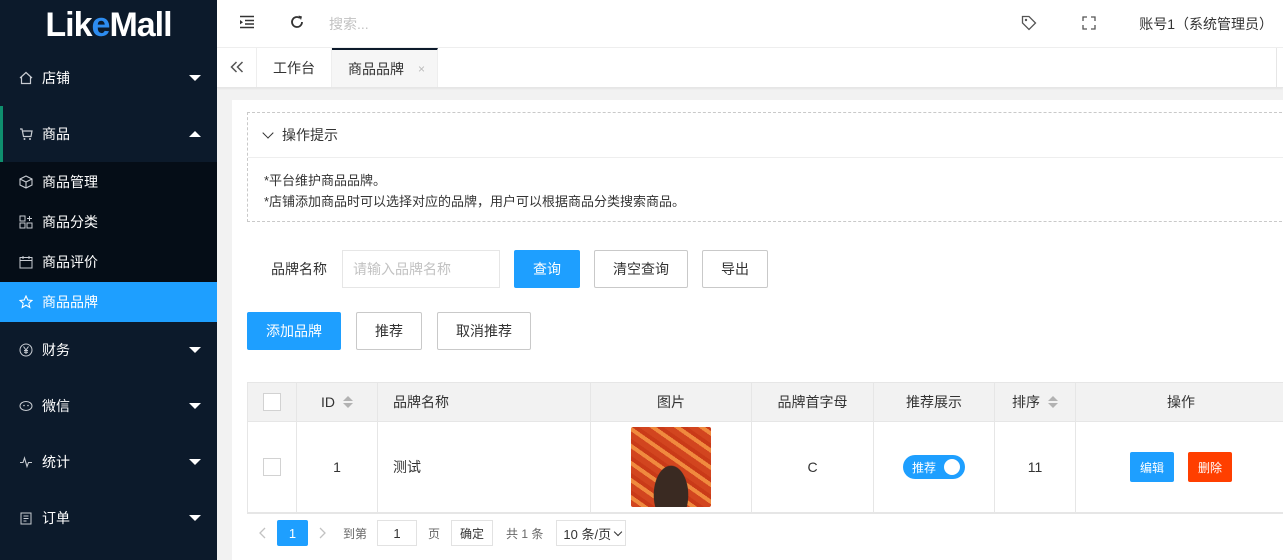  Describe the element at coordinates (108, 518) in the screenshot. I see `sidebar-group-orders: 订单` at that location.